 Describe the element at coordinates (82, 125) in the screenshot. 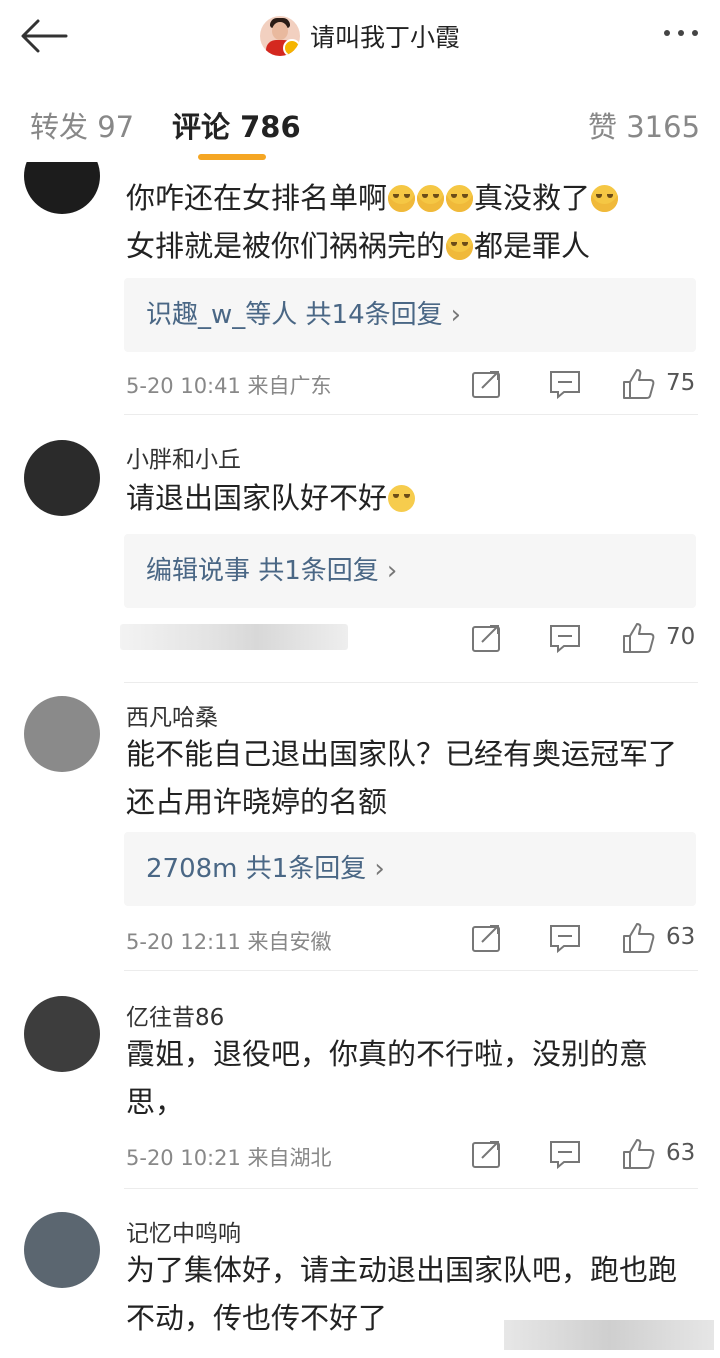

I see `tab-reposts: 转发 97` at that location.